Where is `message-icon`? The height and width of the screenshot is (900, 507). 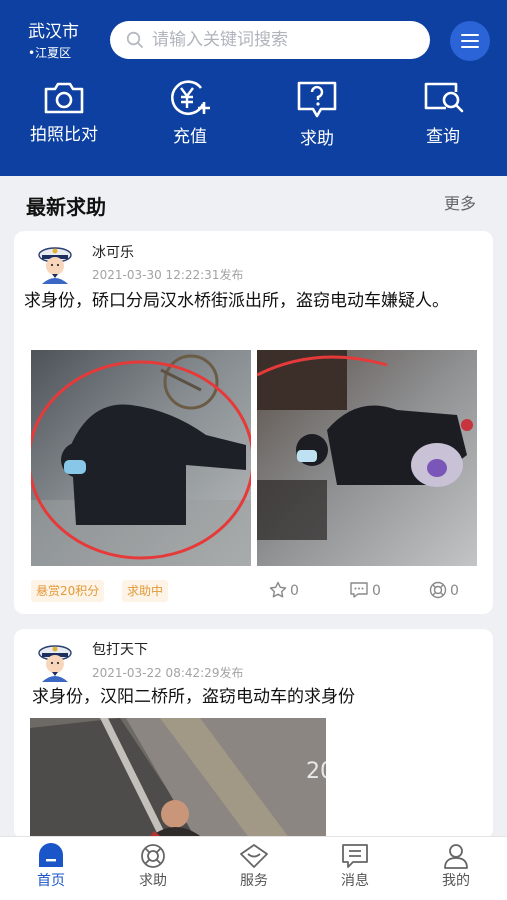
message-icon is located at coordinates (355, 856).